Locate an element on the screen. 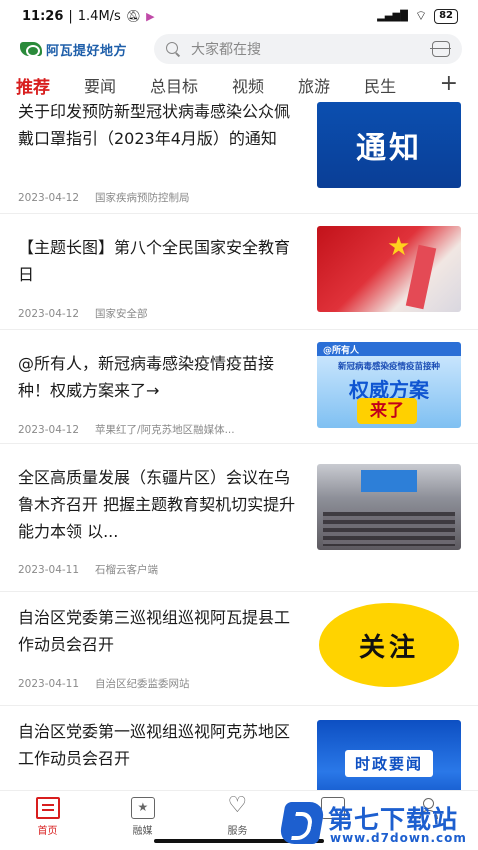  news-title: 关于印发预防新型冠状病毒感染公众佩戴口罩指引（2023年4月版）的通知 is located at coordinates (154, 125).